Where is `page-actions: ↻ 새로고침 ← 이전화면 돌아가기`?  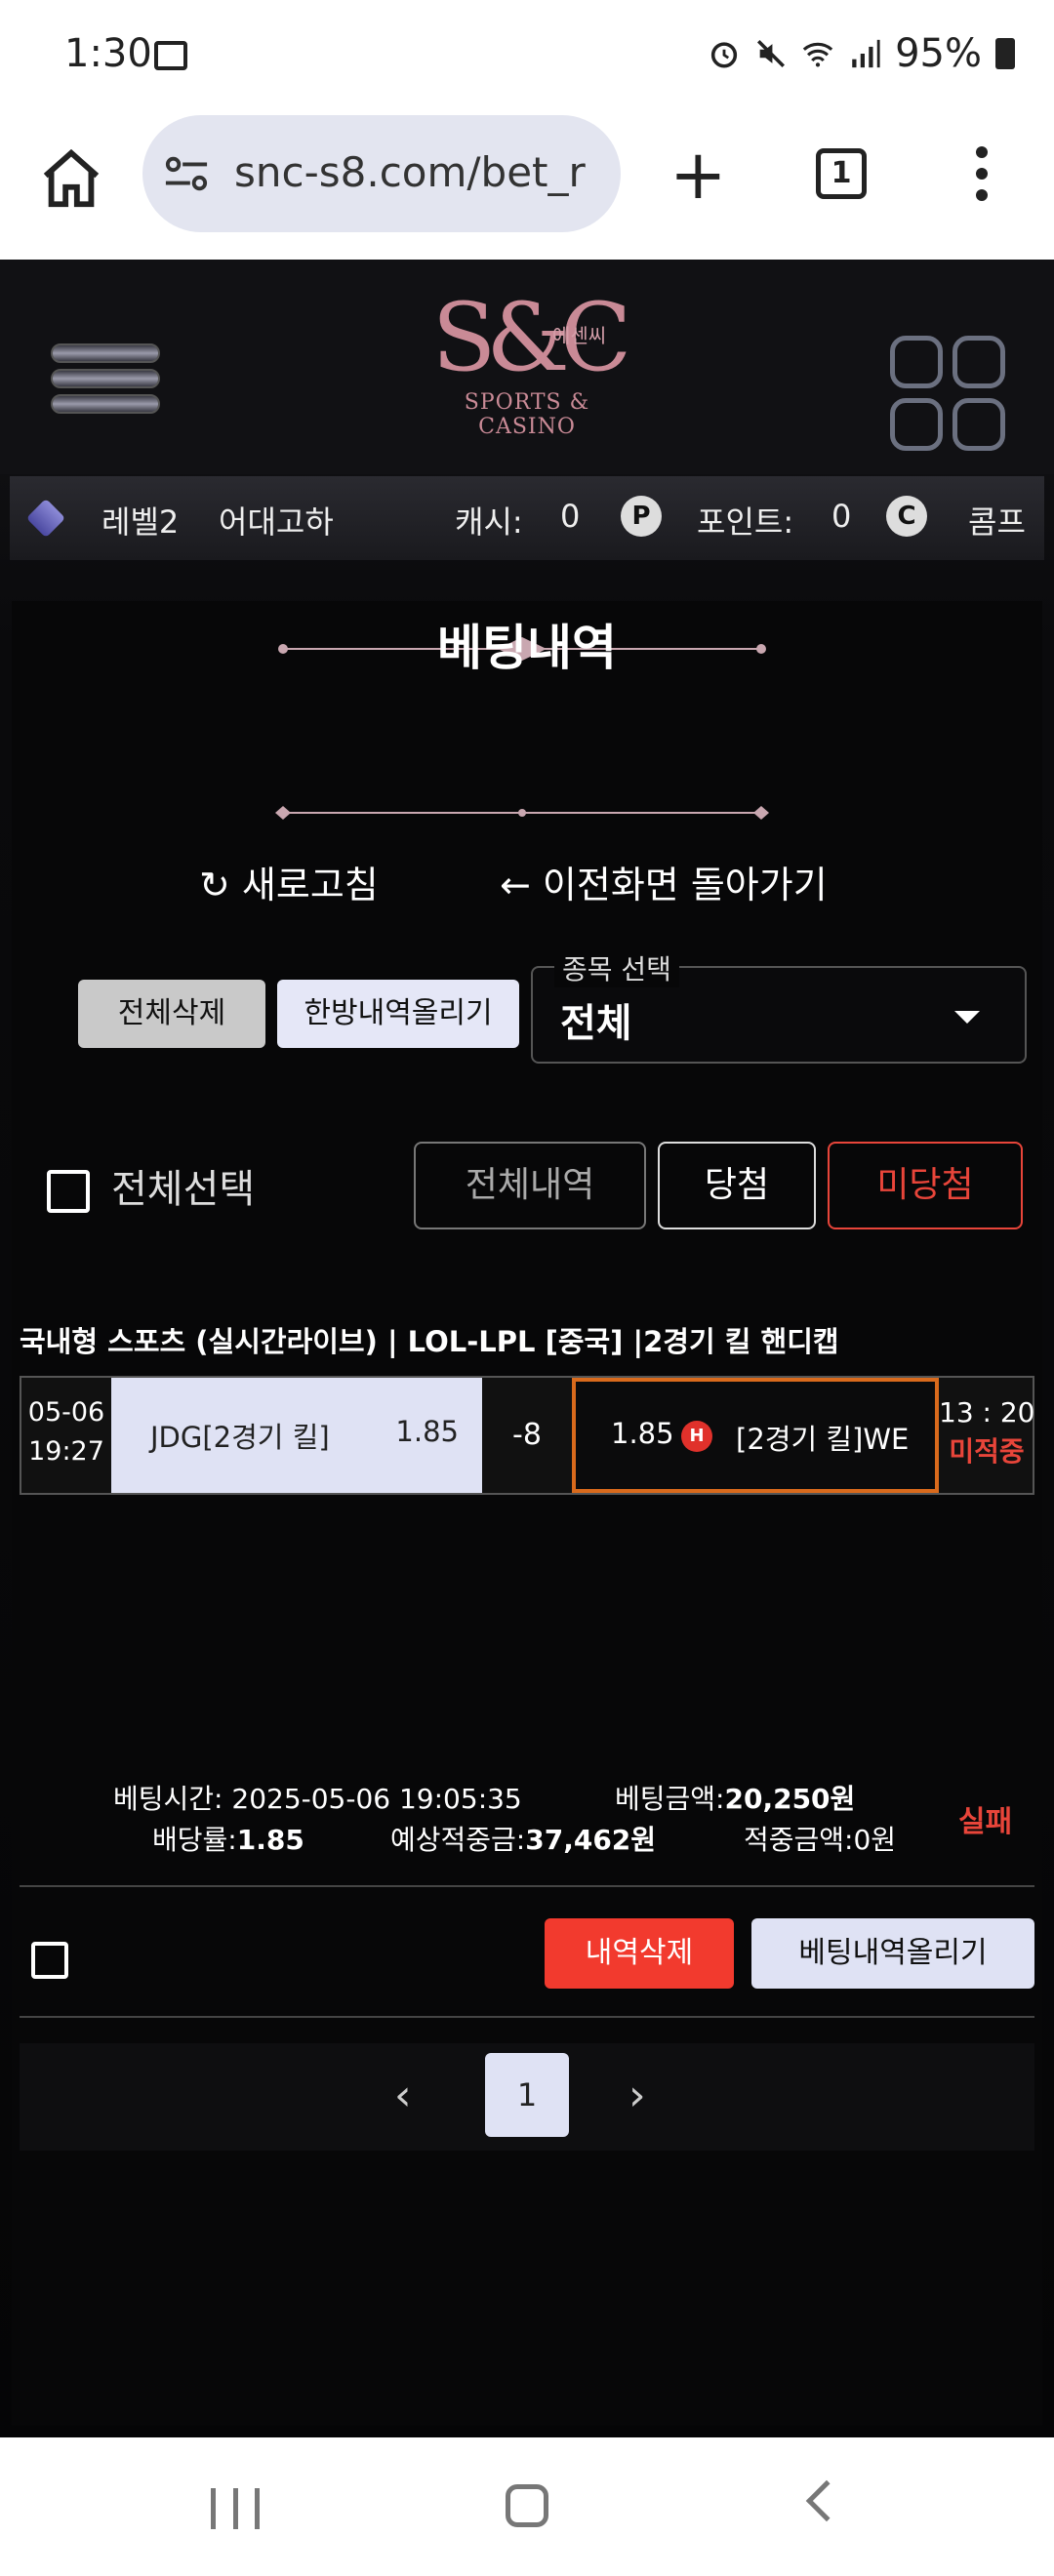
page-actions: ↻ 새로고침 ← 이전화면 돌아가기 is located at coordinates (527, 884).